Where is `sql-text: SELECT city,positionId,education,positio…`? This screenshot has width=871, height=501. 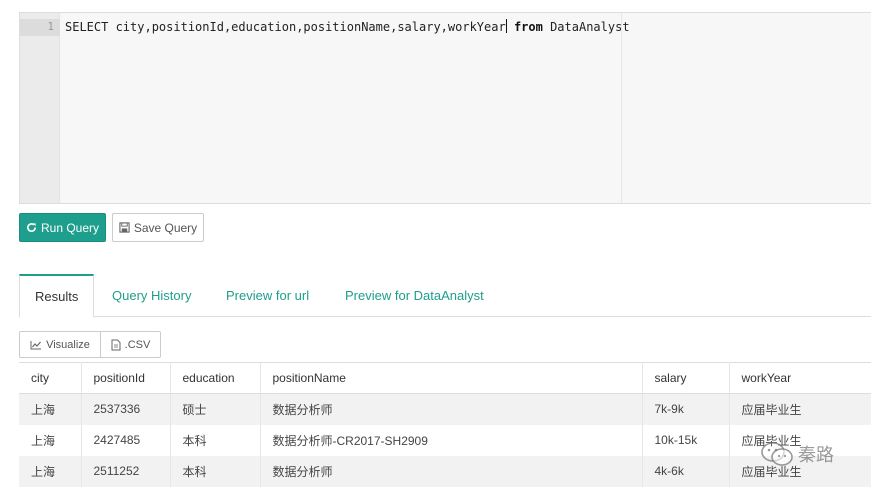 sql-text: SELECT city,positionId,education,positio… is located at coordinates (285, 27).